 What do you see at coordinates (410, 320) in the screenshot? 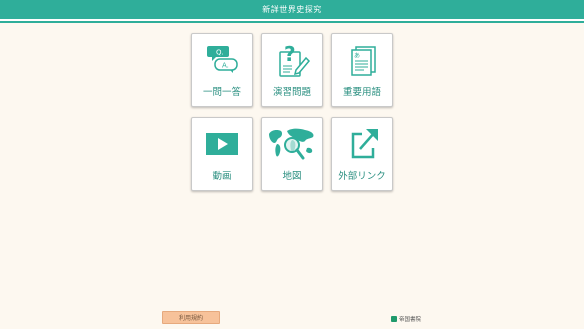
I see `publisher-name: 帝国書院` at bounding box center [410, 320].